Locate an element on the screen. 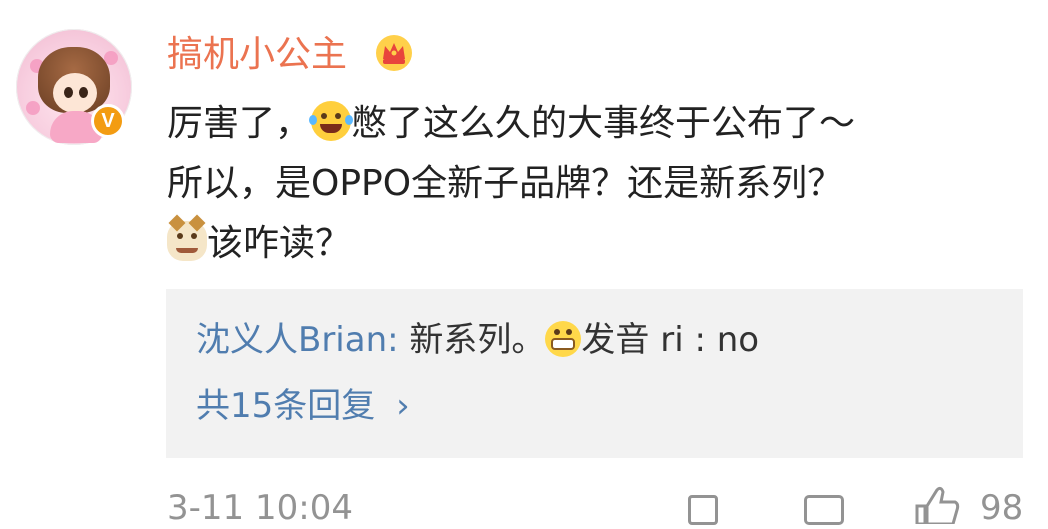 This screenshot has width=1048, height=529. reply-text: 发音 ri : no is located at coordinates (670, 340).